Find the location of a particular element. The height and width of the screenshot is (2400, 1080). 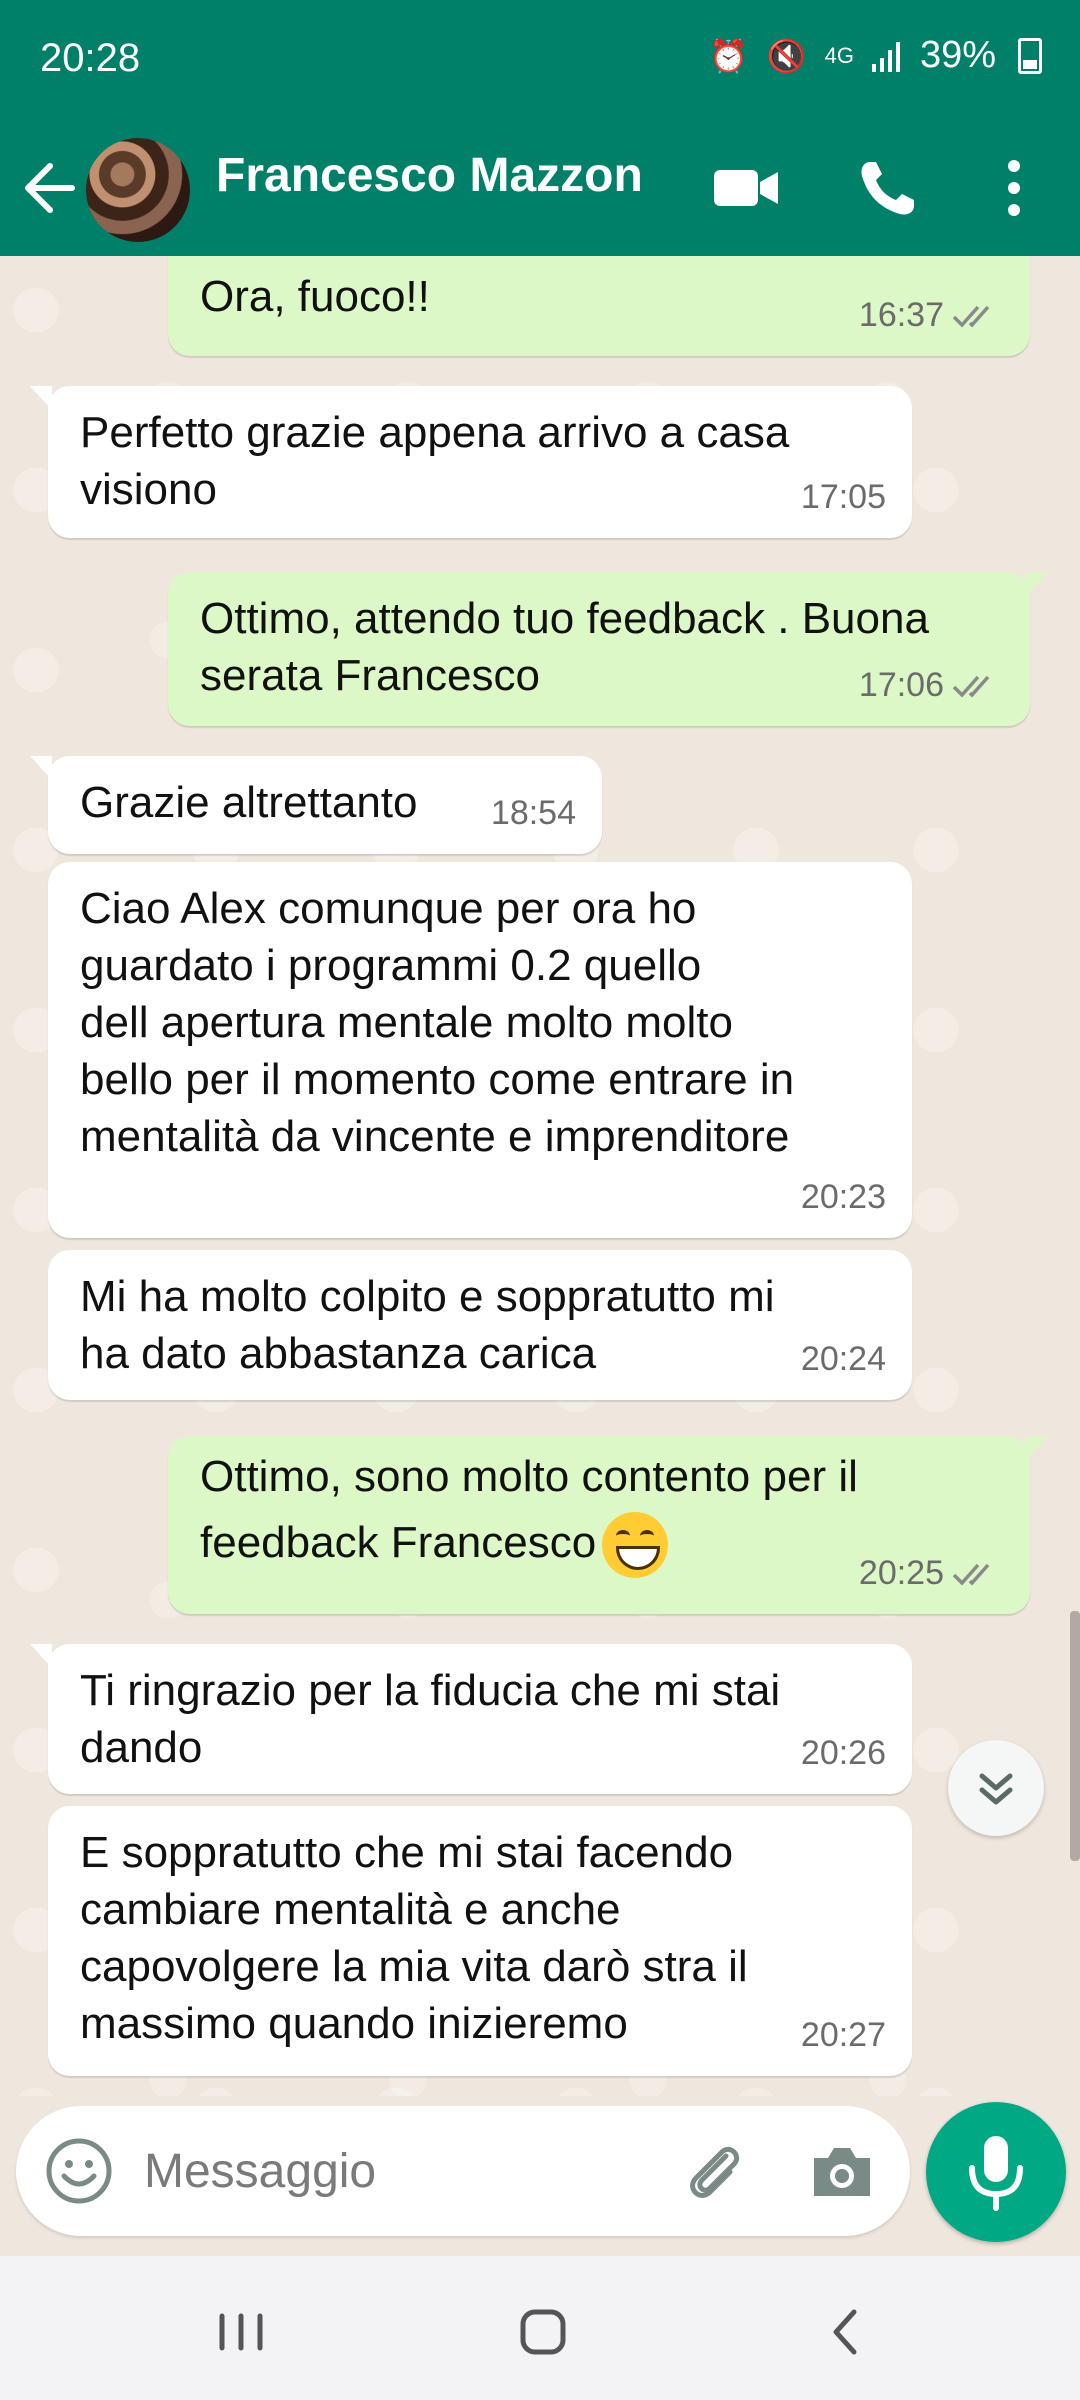

home-icon is located at coordinates (543, 2332).